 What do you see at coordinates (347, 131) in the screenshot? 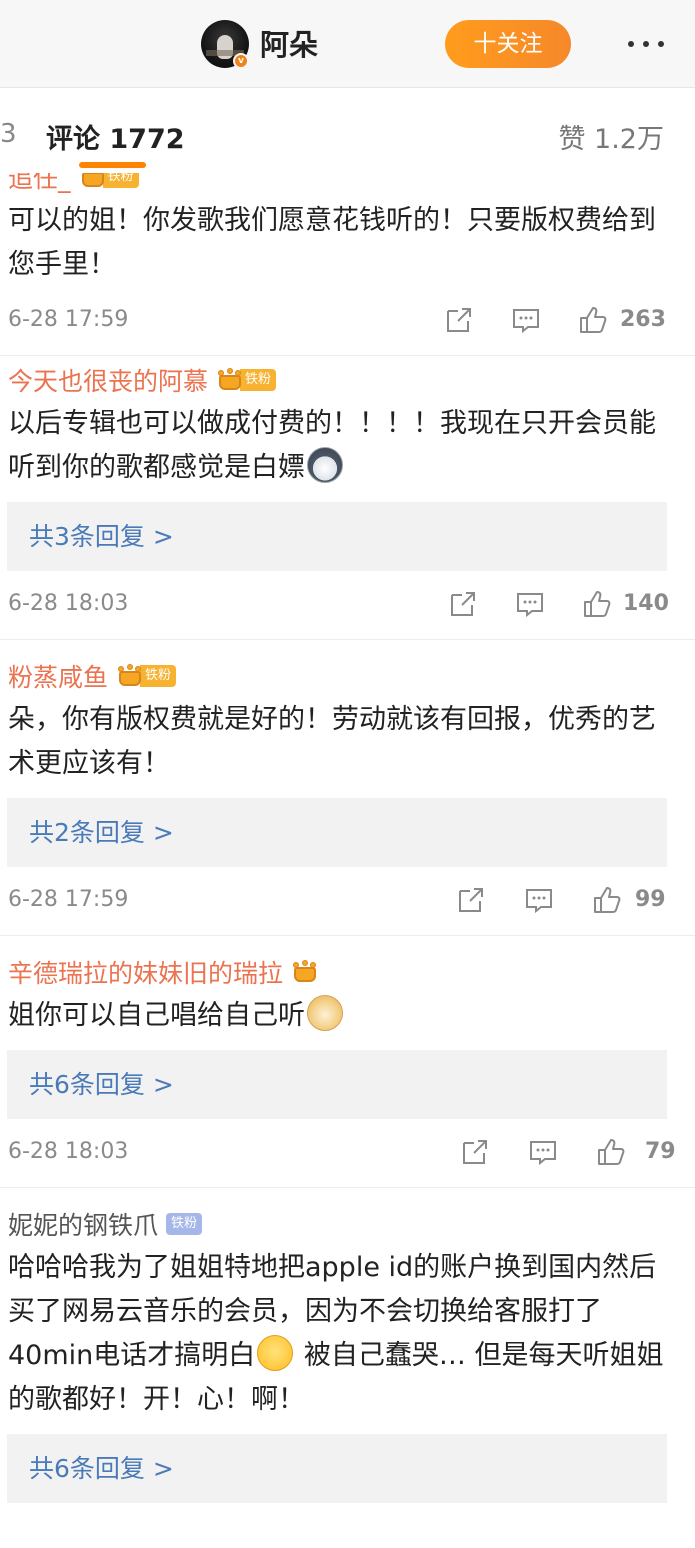
I see `comment-tabs: 3 评论 1772 赞 1.2万` at bounding box center [347, 131].